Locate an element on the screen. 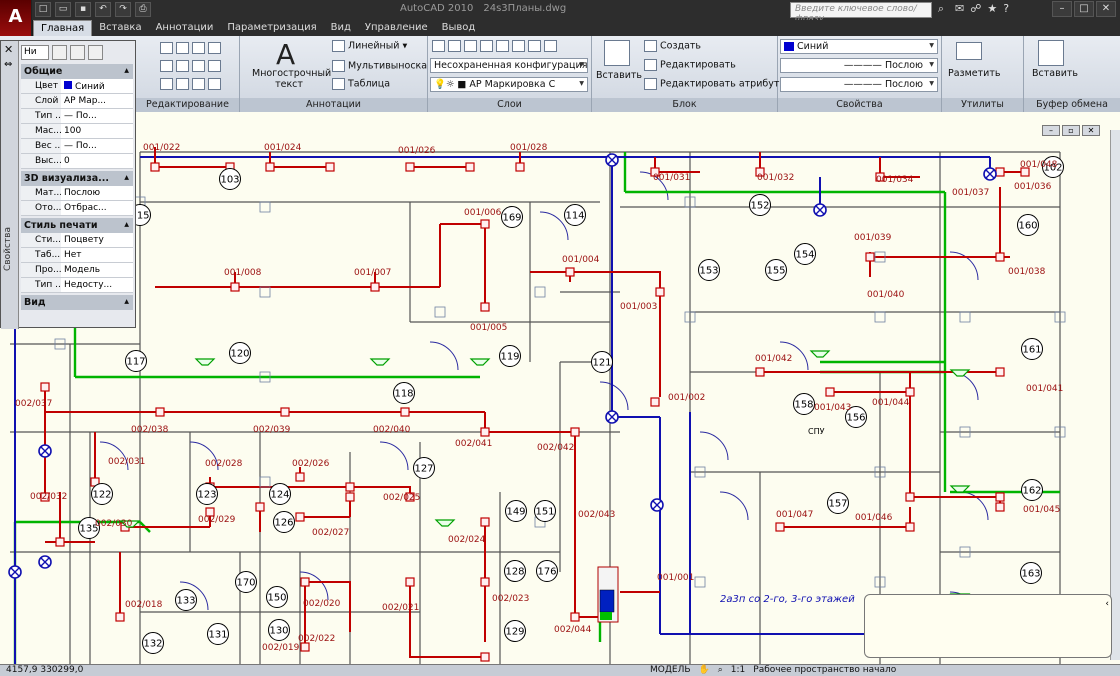 The width and height of the screenshot is (1120, 676). tab-home: Главная is located at coordinates (63, 28).